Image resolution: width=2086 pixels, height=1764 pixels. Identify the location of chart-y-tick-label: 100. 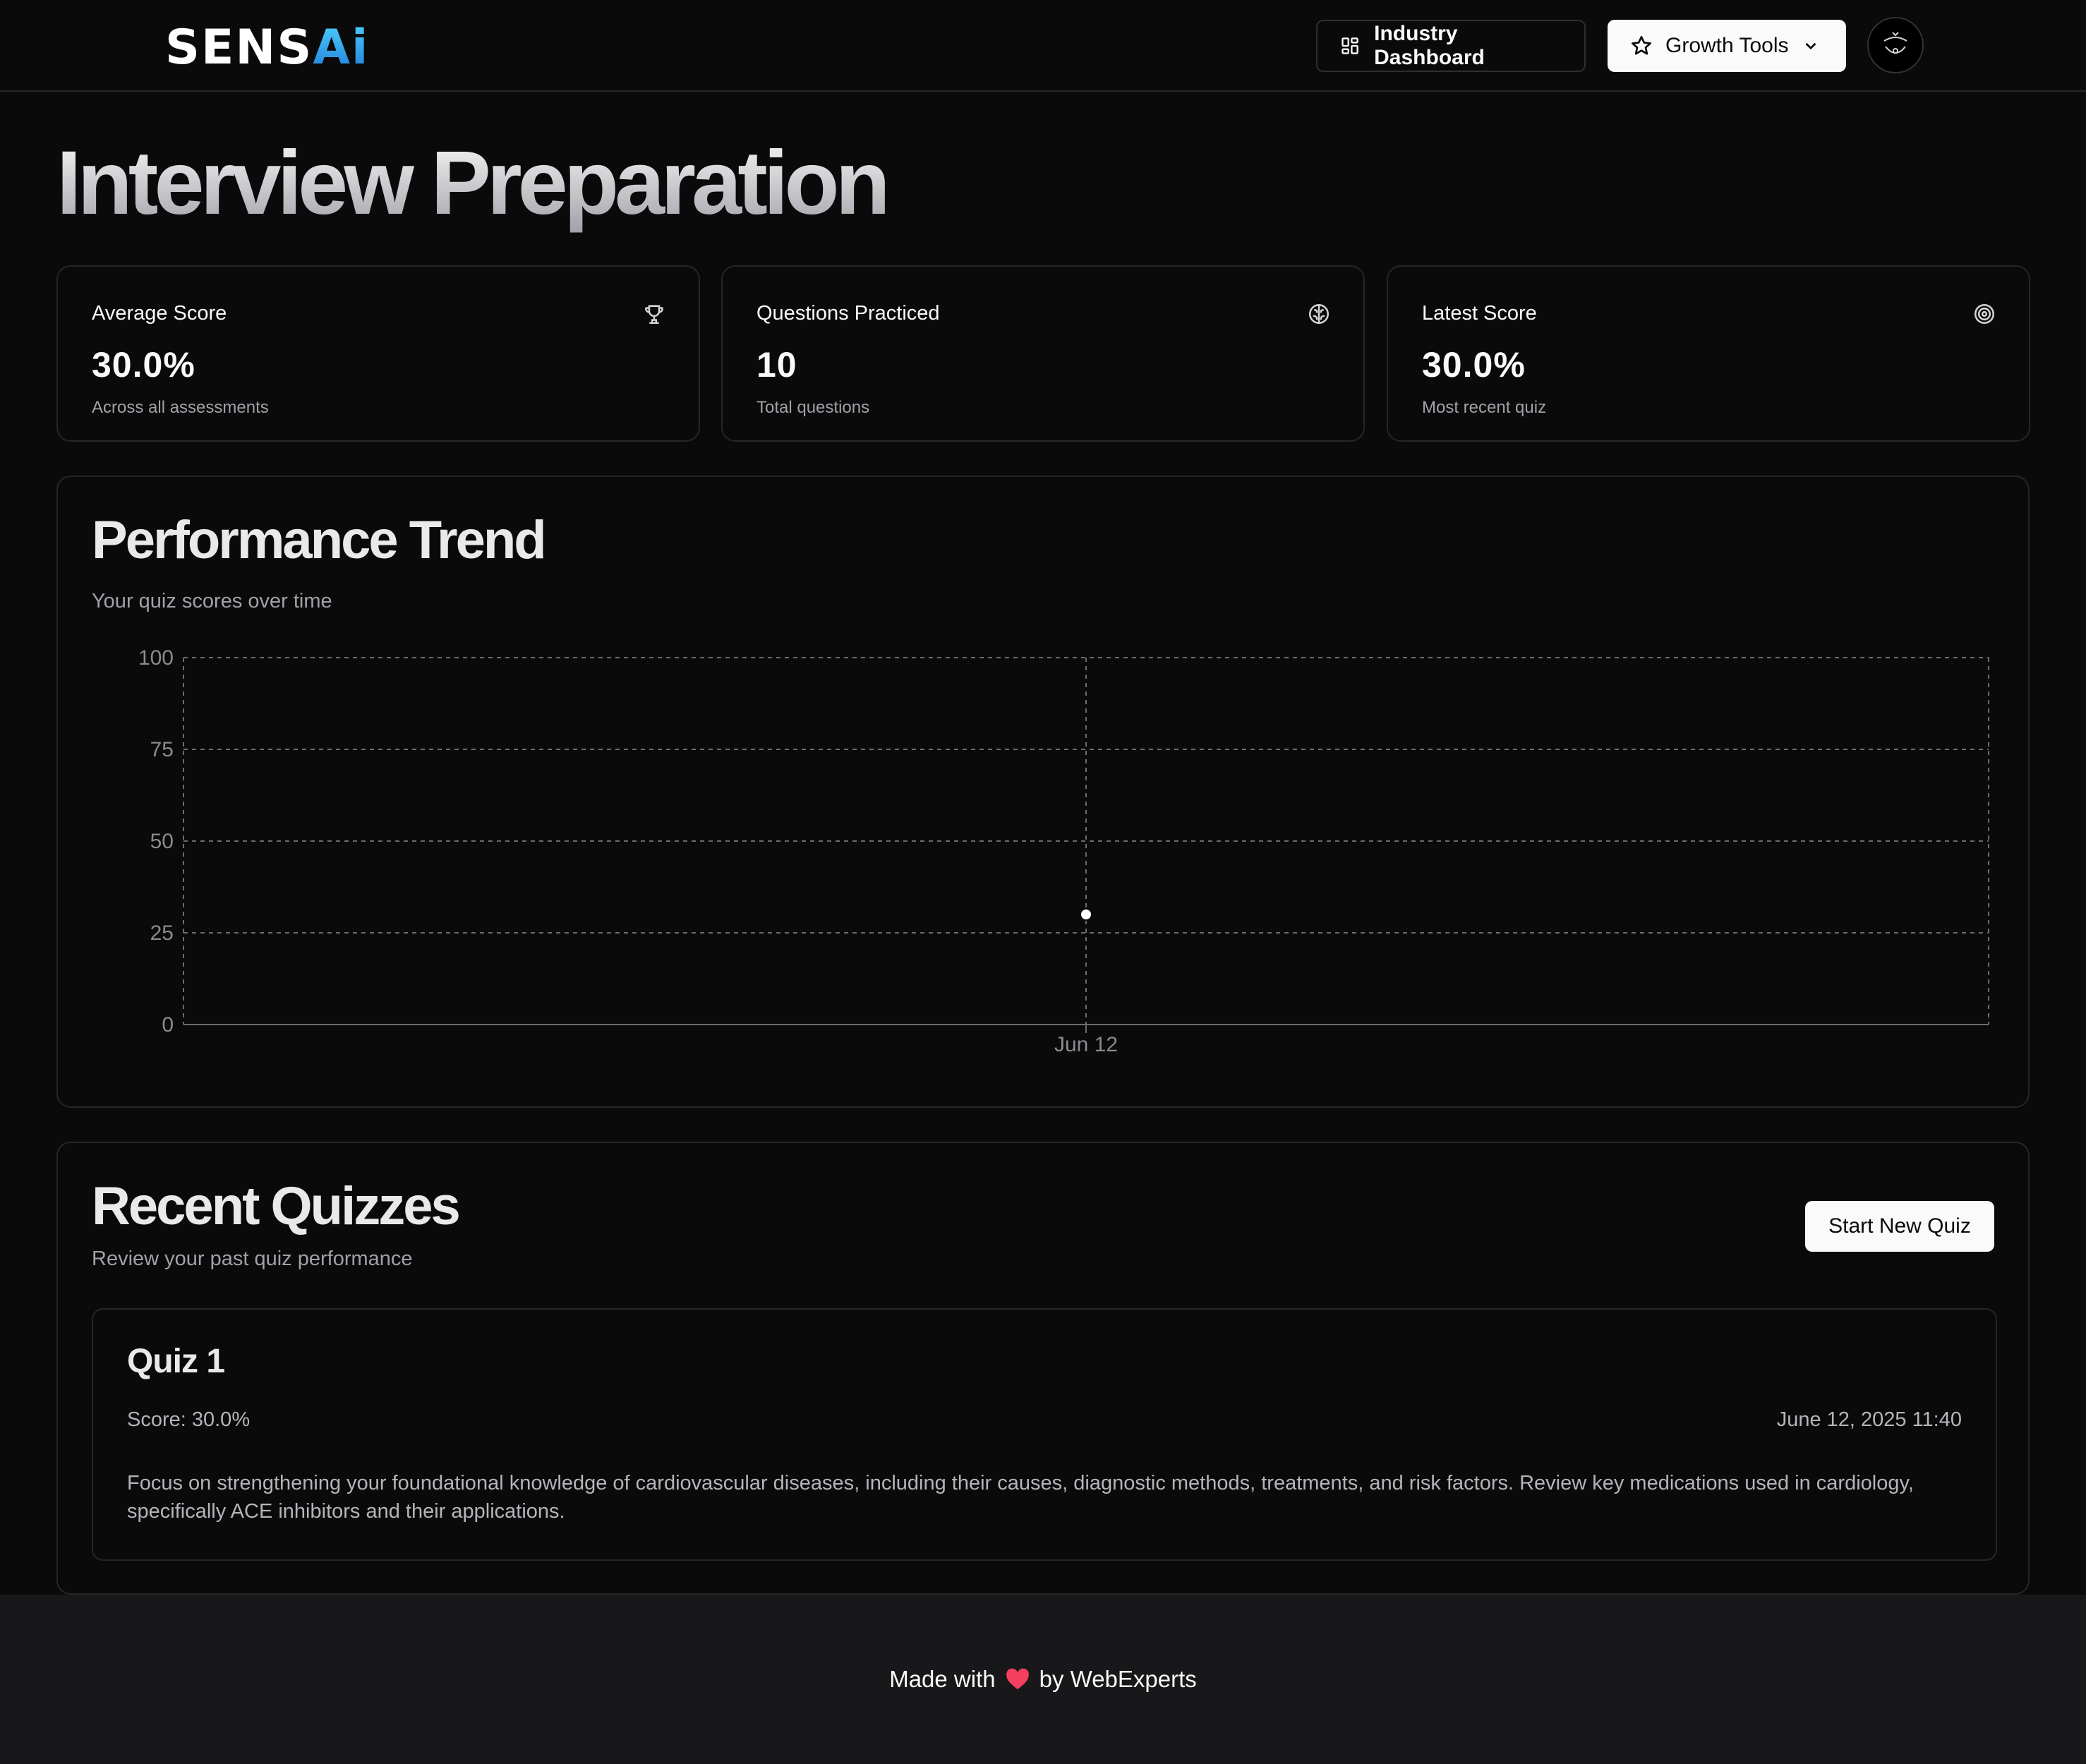
(156, 658).